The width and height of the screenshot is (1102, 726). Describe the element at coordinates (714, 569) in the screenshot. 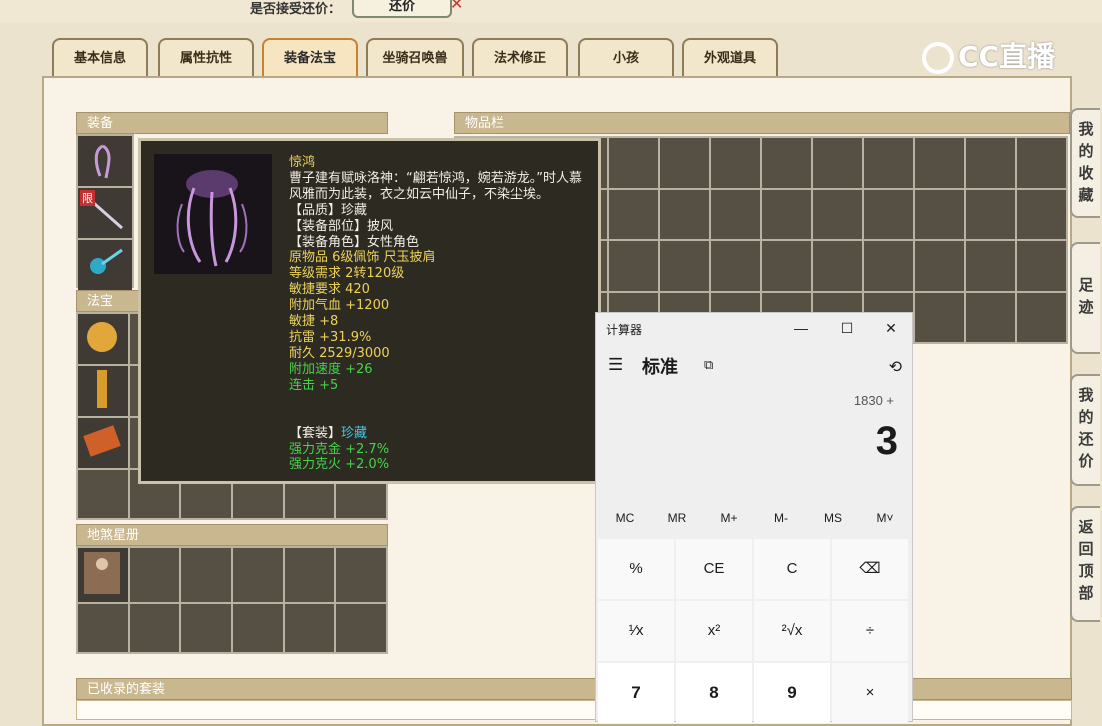

I see `clear-entry-button: CE` at that location.